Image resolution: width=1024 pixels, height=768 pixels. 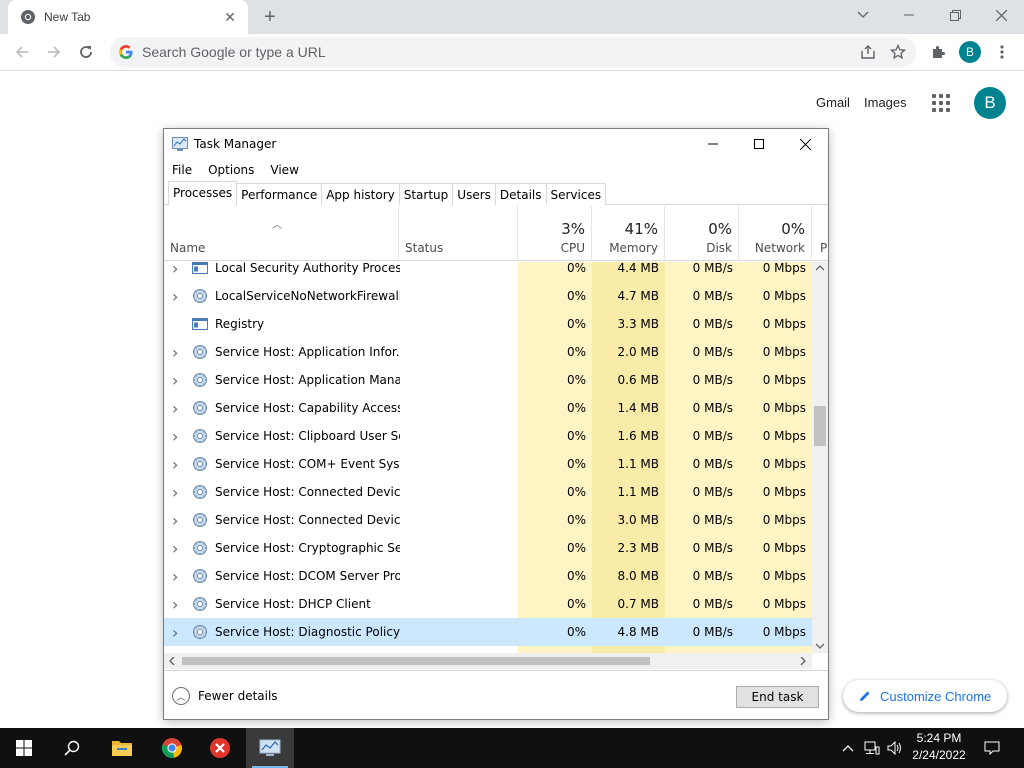 What do you see at coordinates (22, 52) in the screenshot?
I see `back-button` at bounding box center [22, 52].